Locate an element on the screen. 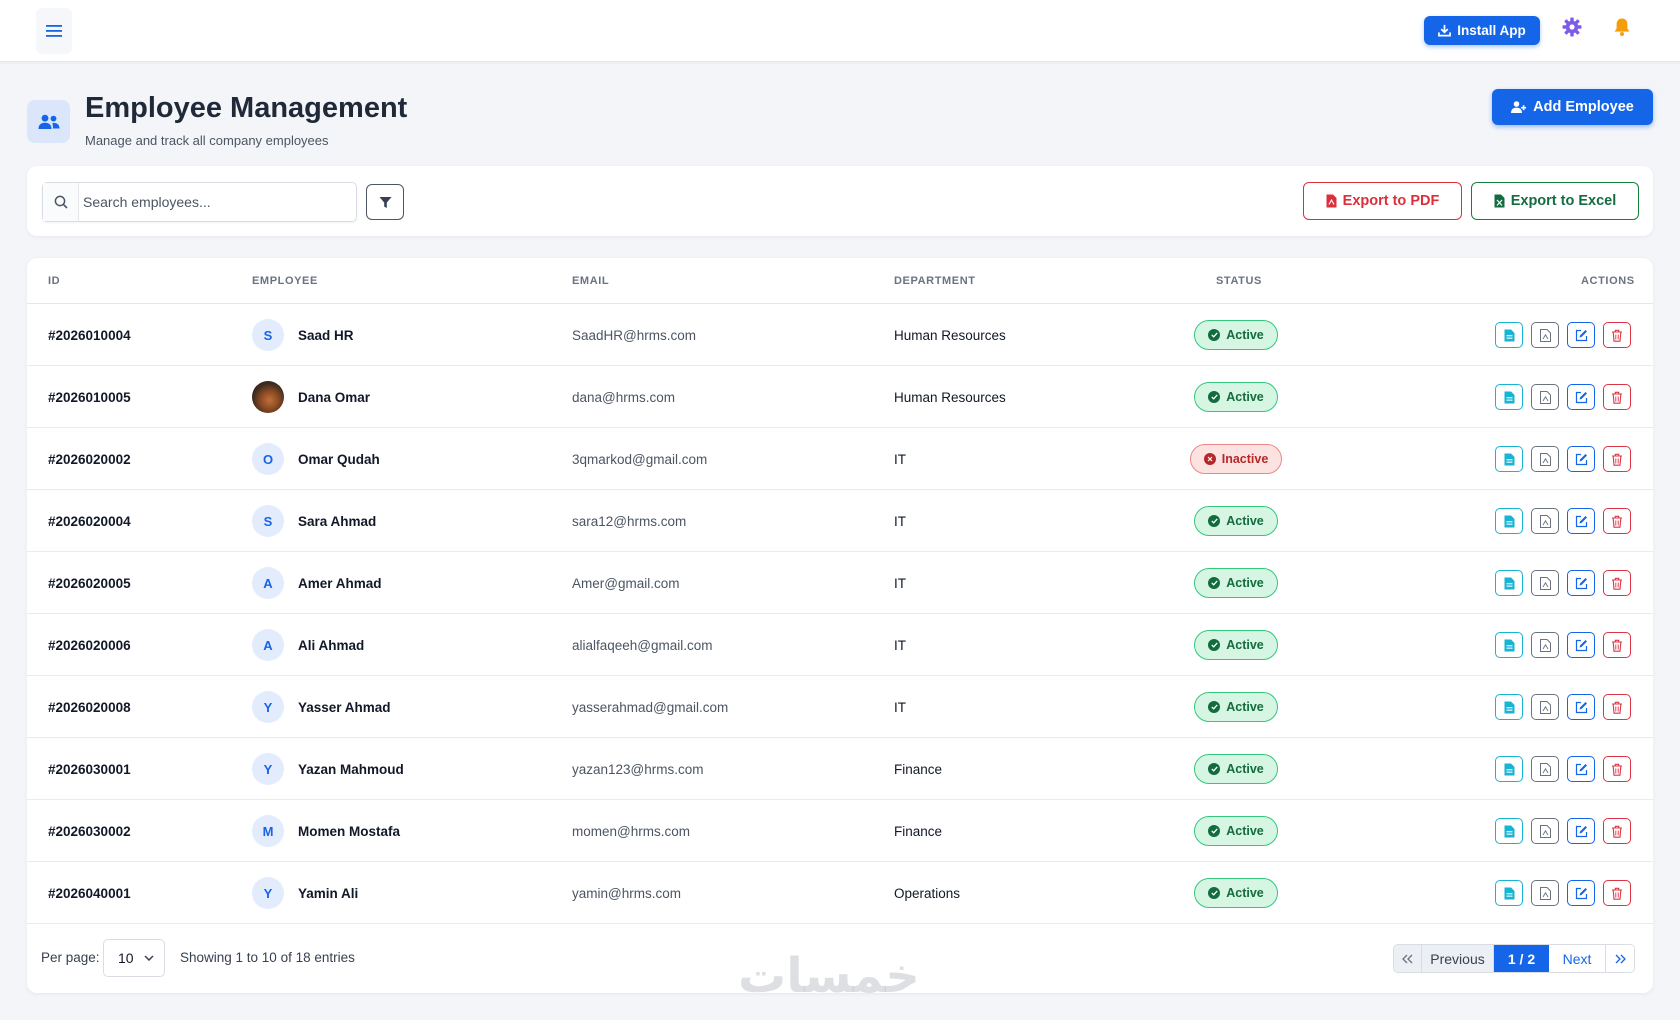 The width and height of the screenshot is (1680, 1020). employee-email: SaadHR@hrms.com is located at coordinates (634, 335).